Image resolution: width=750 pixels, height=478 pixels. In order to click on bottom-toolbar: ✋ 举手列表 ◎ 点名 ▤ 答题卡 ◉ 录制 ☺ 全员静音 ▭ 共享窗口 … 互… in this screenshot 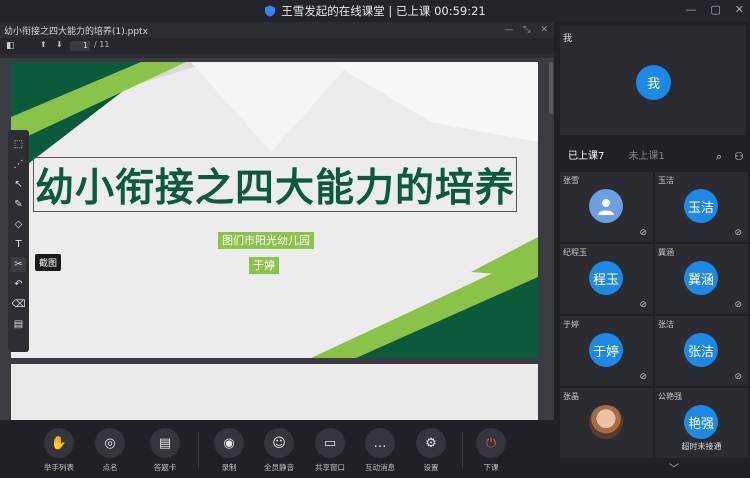, I will do `click(277, 449)`.